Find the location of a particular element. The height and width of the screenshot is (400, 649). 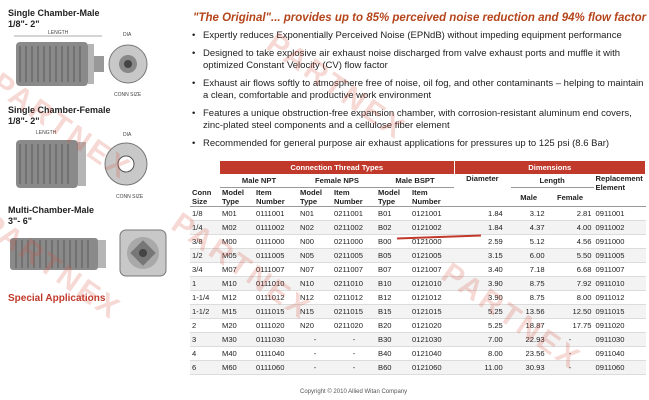

table-cell: 6.00 is located at coordinates (528, 255).